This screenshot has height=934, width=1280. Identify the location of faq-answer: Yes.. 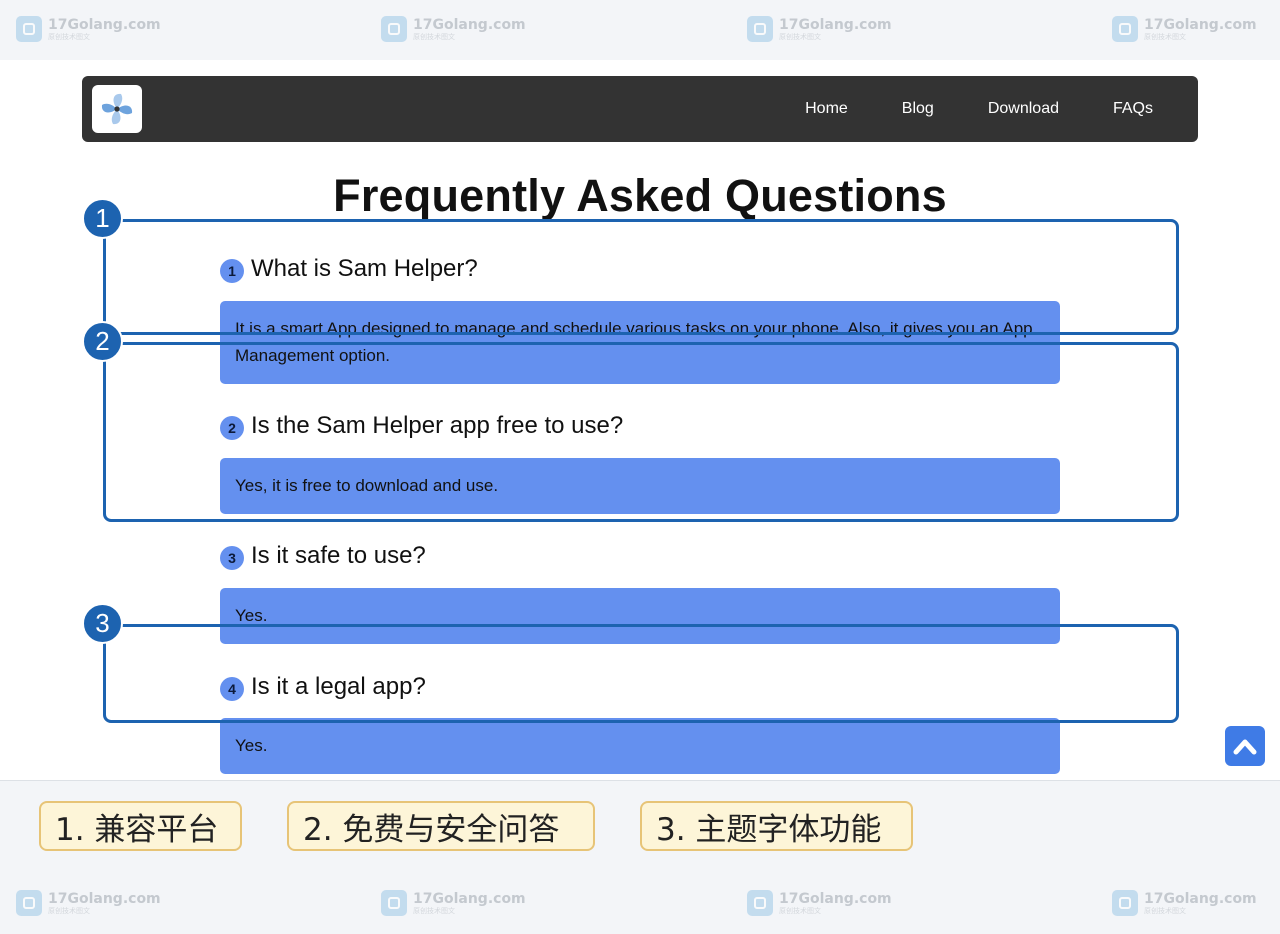
(640, 746).